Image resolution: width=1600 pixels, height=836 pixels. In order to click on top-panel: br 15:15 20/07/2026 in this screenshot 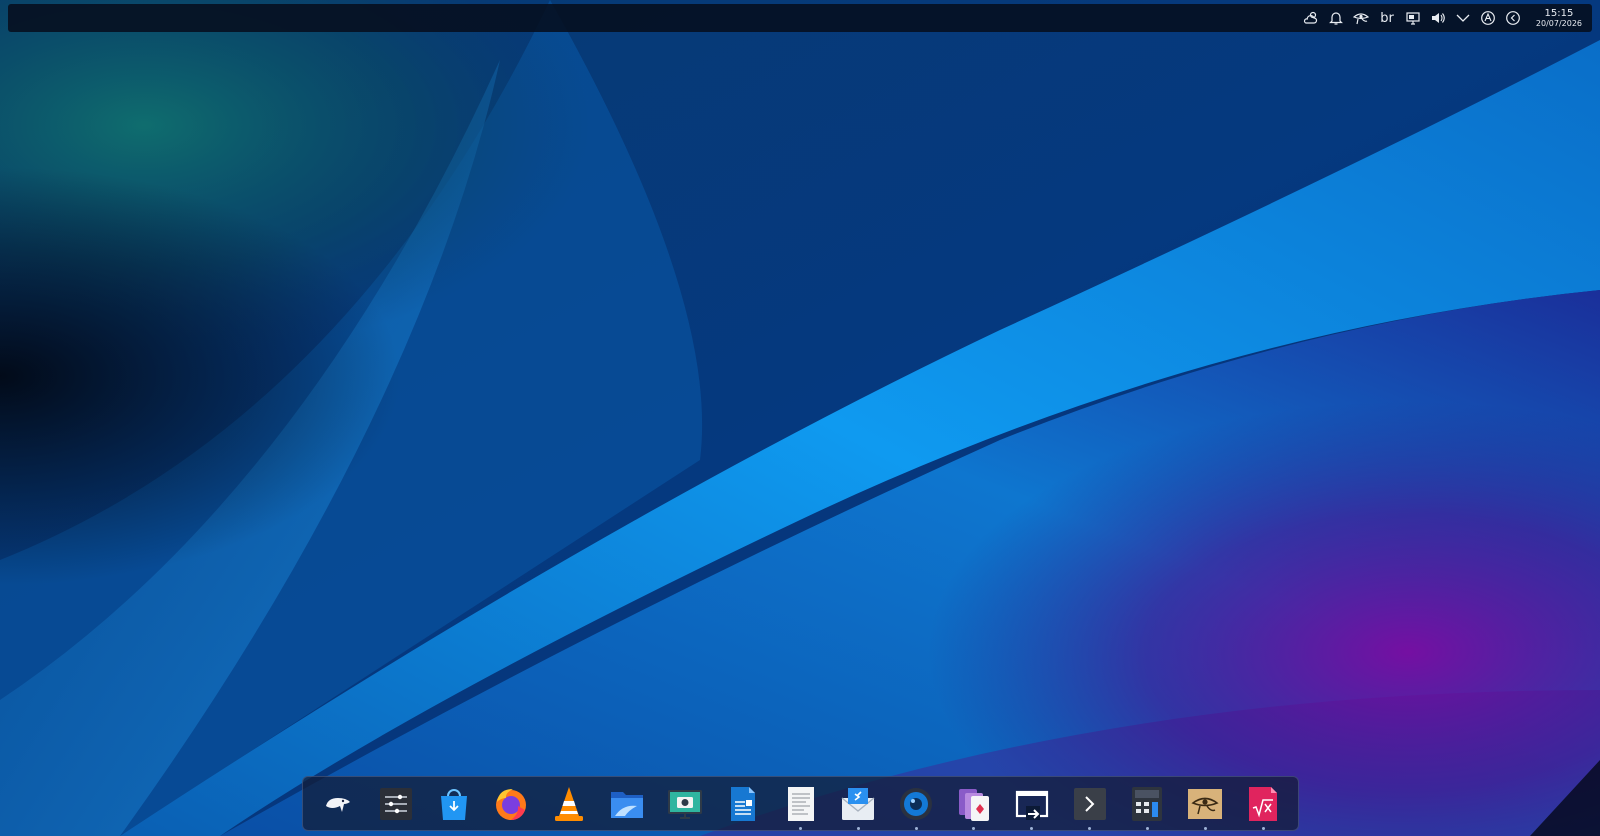, I will do `click(800, 18)`.